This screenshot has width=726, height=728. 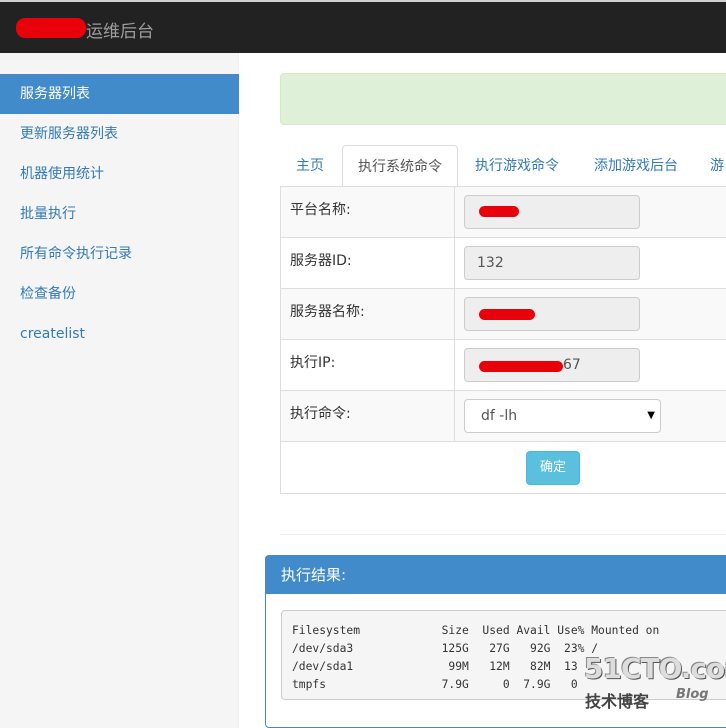 What do you see at coordinates (499, 416) in the screenshot?
I see `command-selected-value: df -lh` at bounding box center [499, 416].